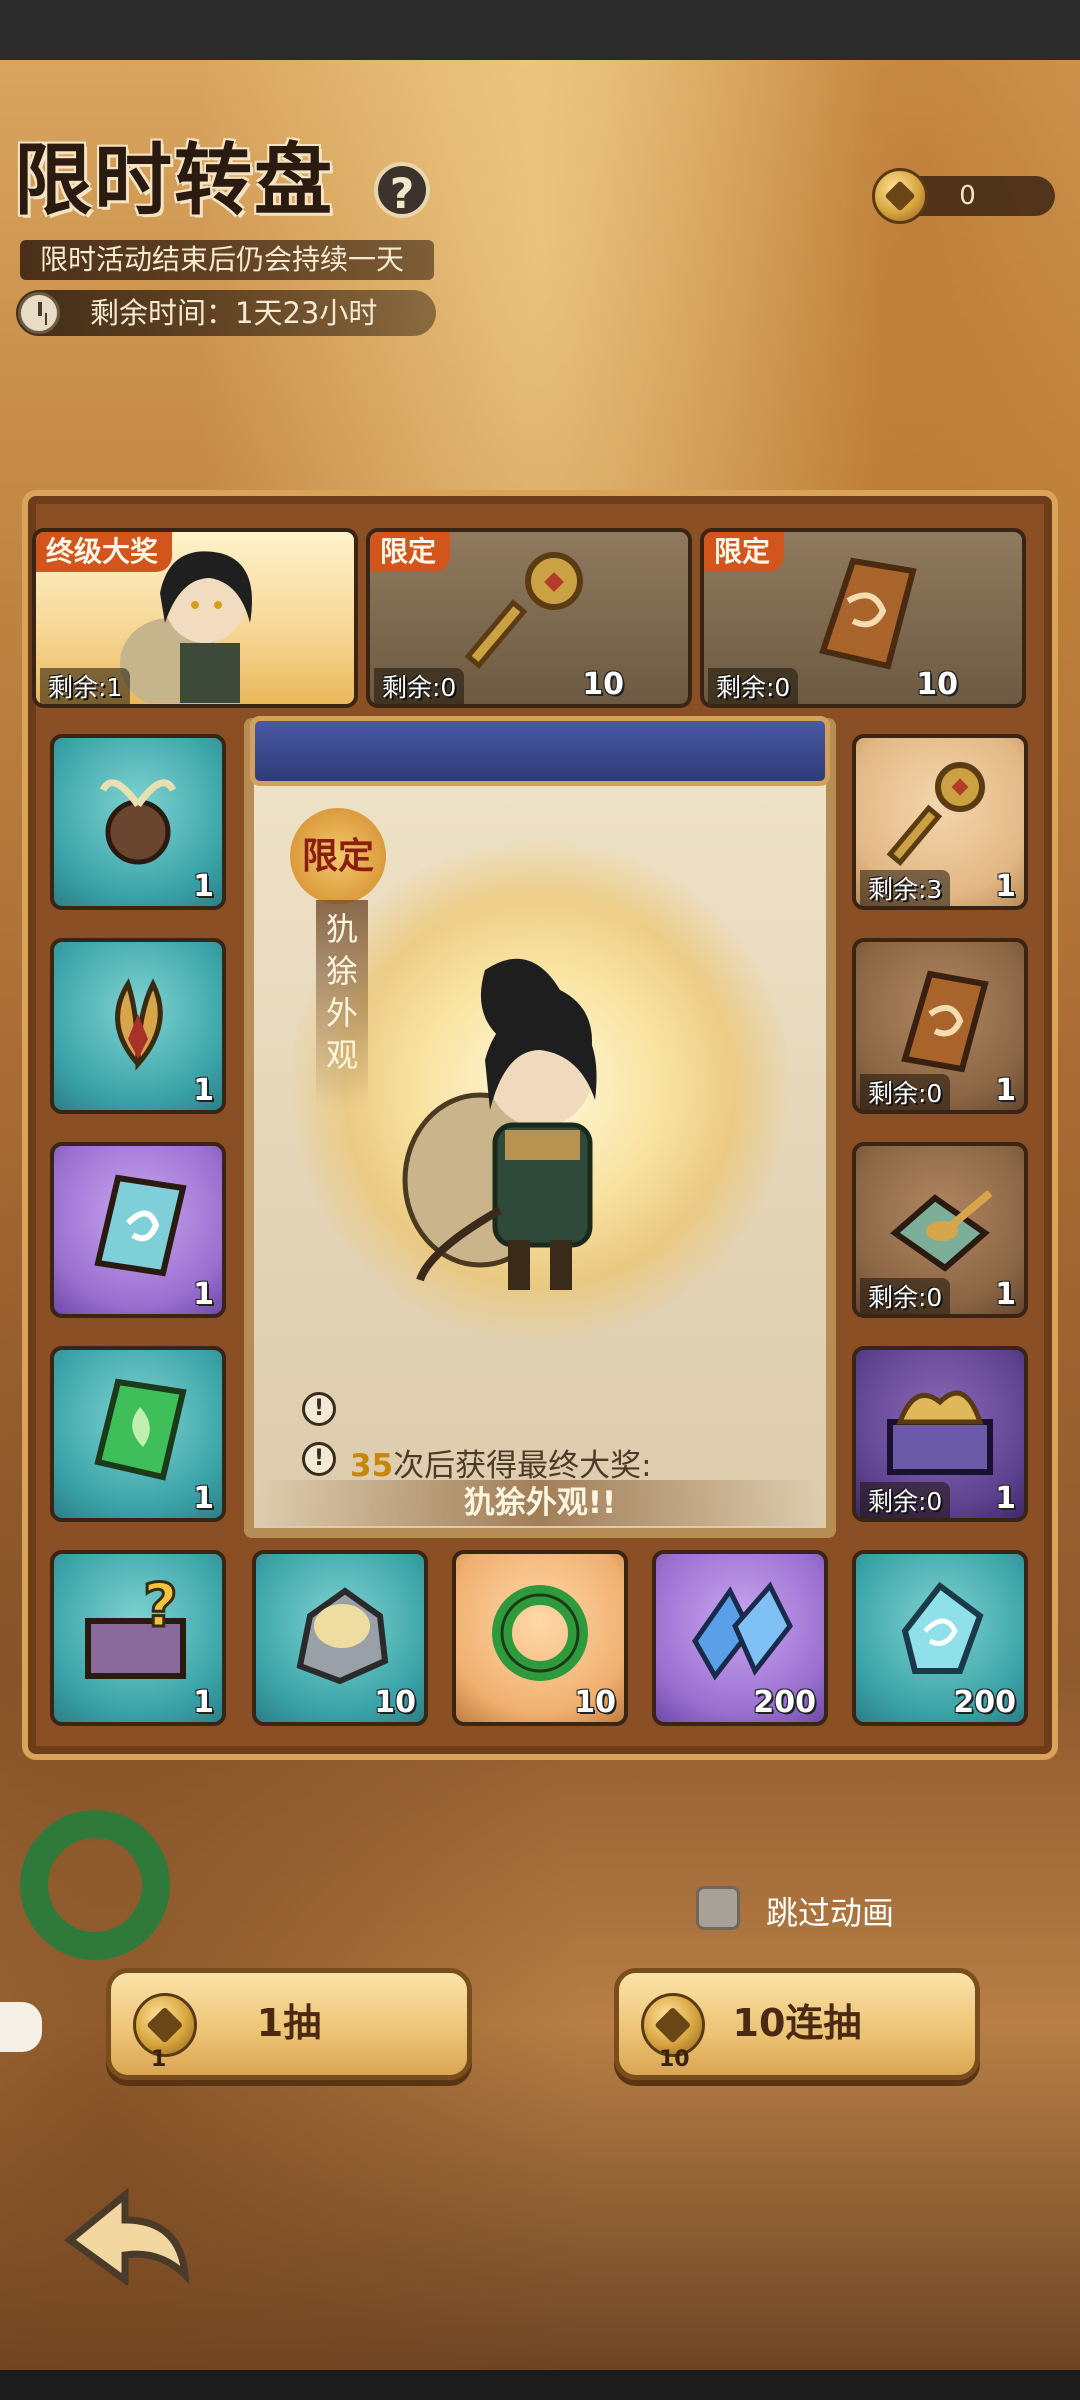 Image resolution: width=1080 pixels, height=2400 pixels. What do you see at coordinates (125, 2235) in the screenshot?
I see `back-arrow-icon` at bounding box center [125, 2235].